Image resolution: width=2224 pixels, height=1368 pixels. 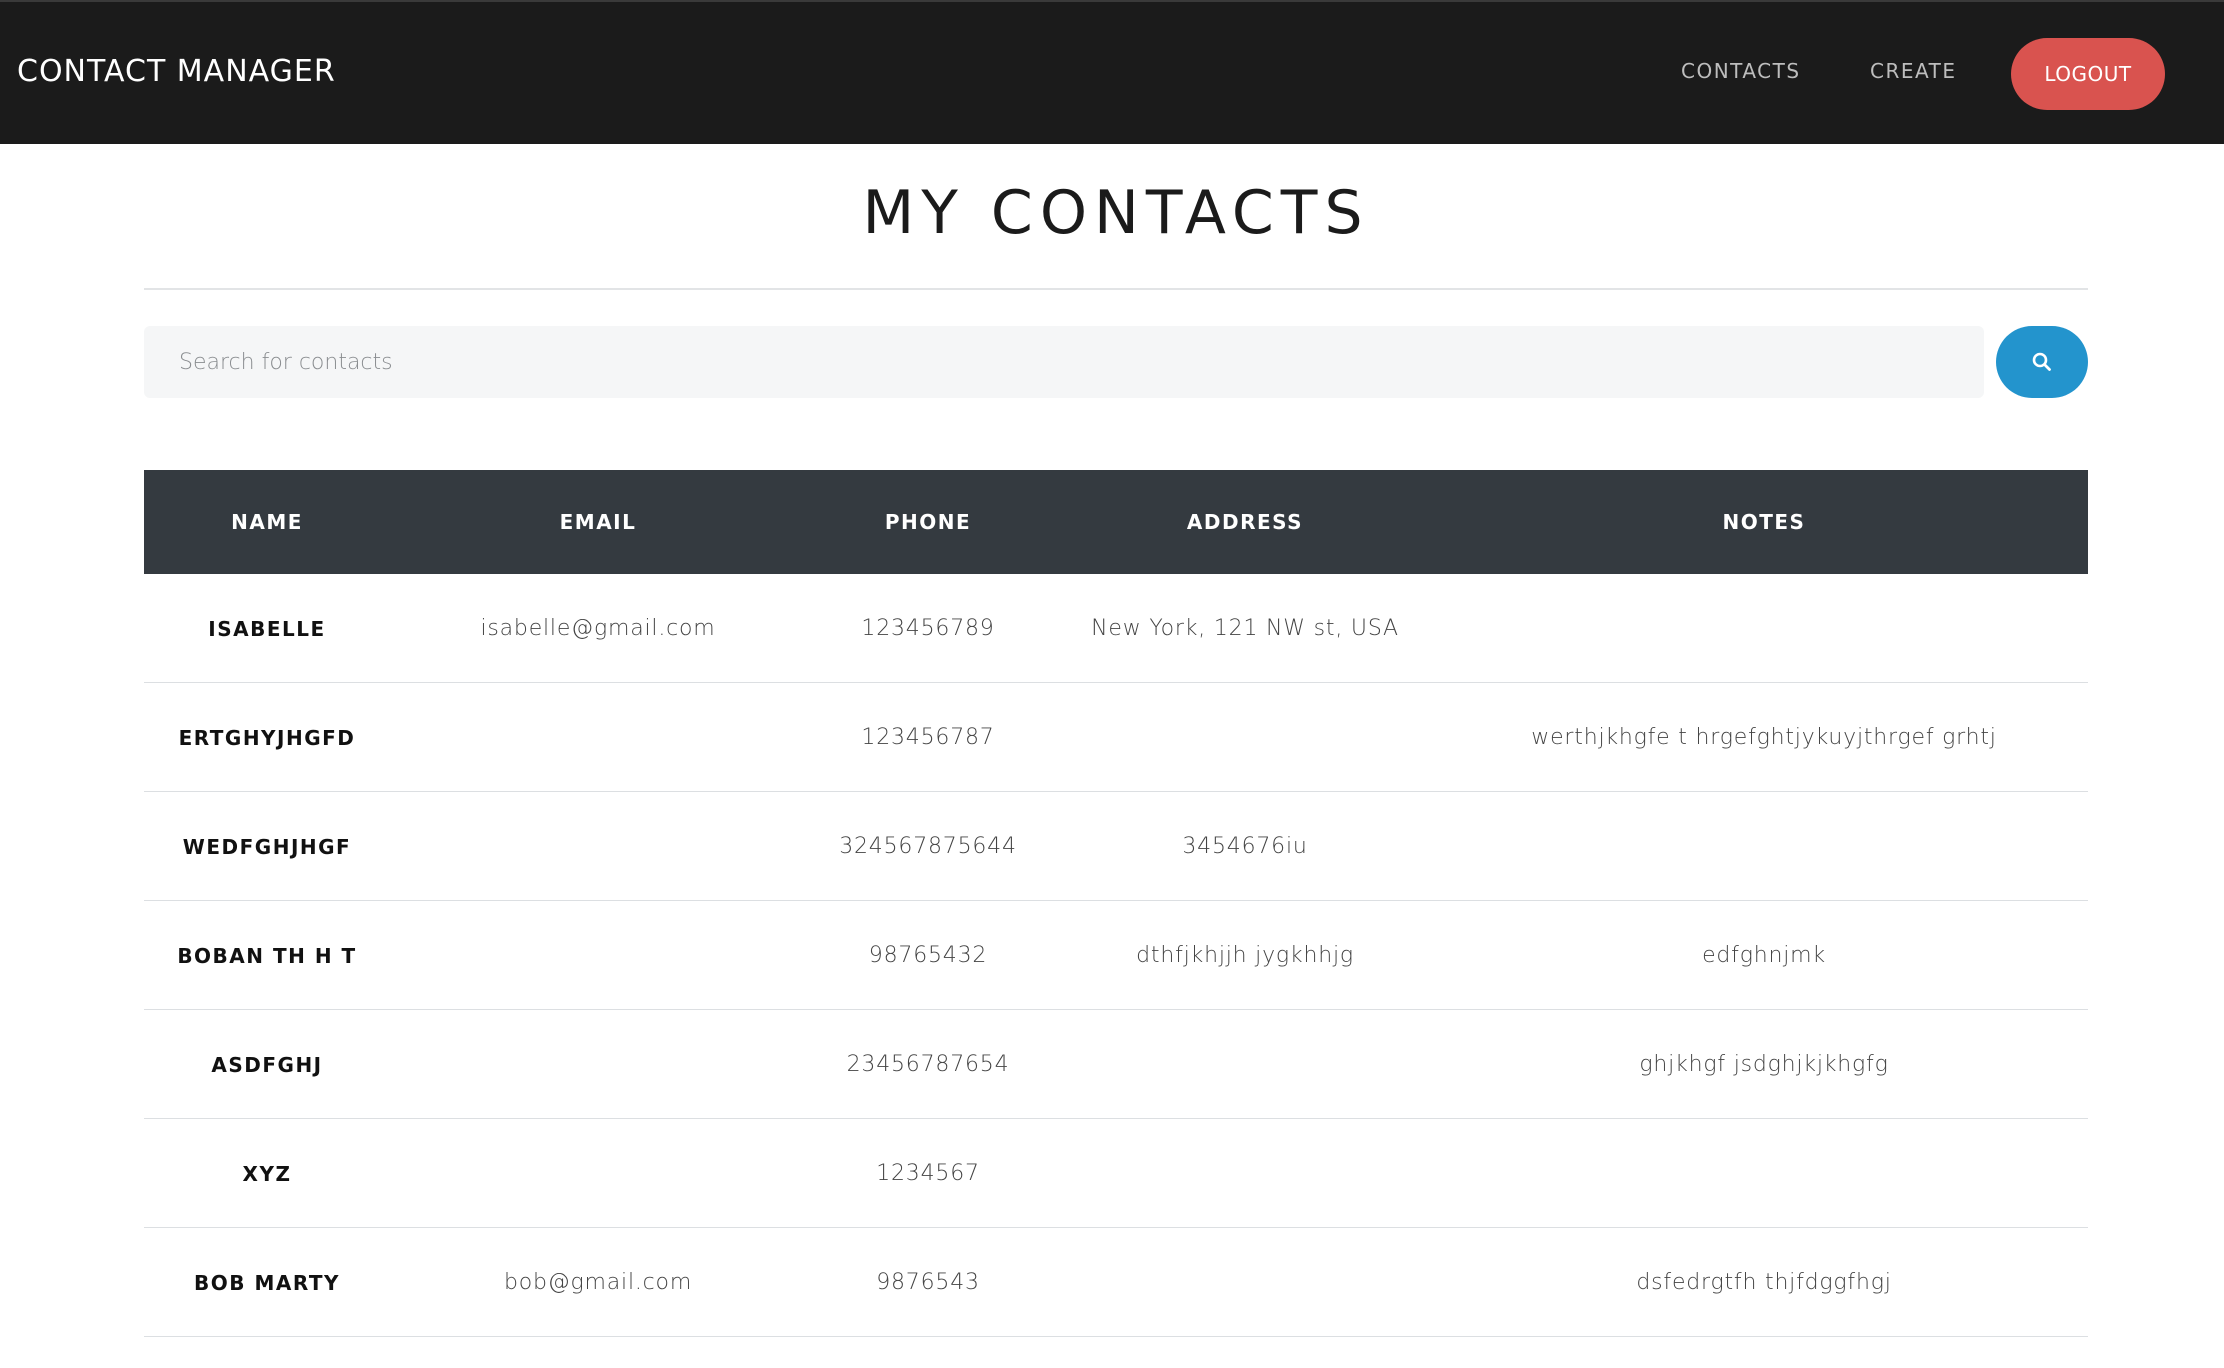 What do you see at coordinates (1064, 362) in the screenshot?
I see `search-input` at bounding box center [1064, 362].